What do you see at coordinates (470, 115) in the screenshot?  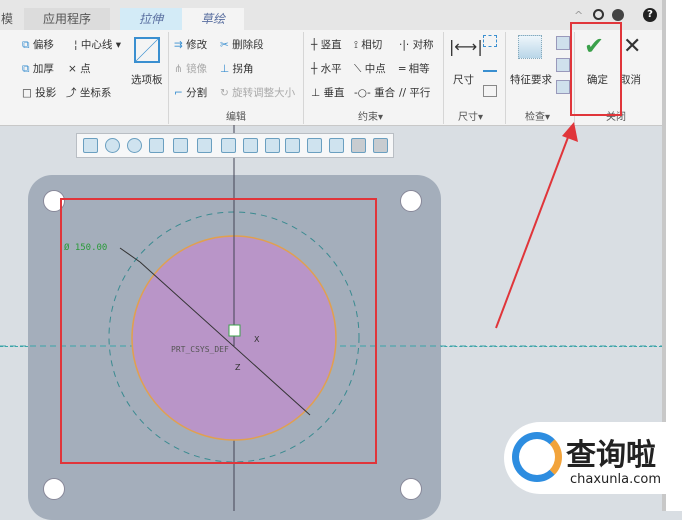 I see `dimension-group-label: 尺寸▾` at bounding box center [470, 115].